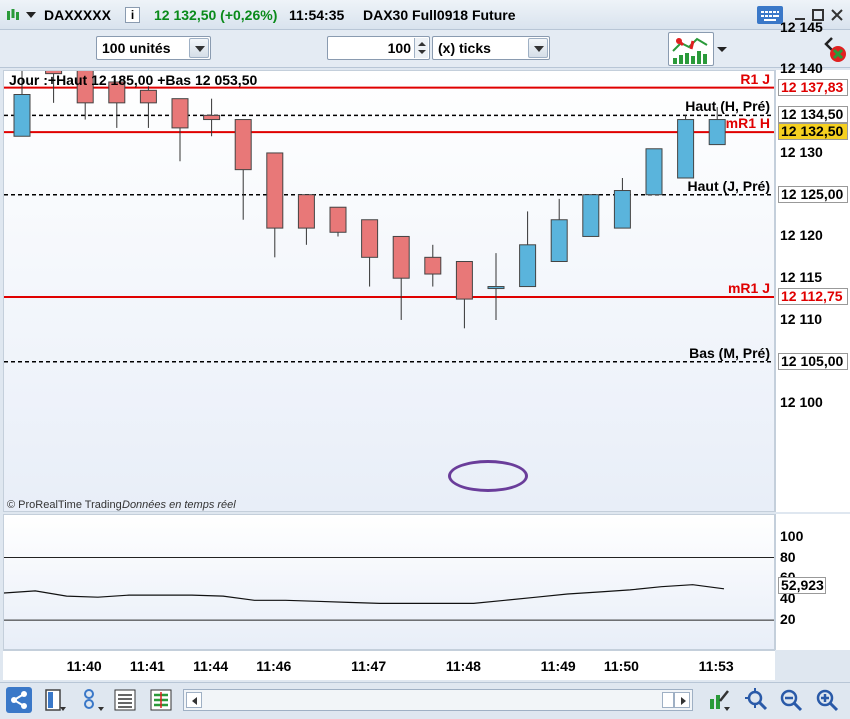 This screenshot has height=719, width=850. What do you see at coordinates (147, 666) in the screenshot?
I see `time-tick: 11:41` at bounding box center [147, 666].